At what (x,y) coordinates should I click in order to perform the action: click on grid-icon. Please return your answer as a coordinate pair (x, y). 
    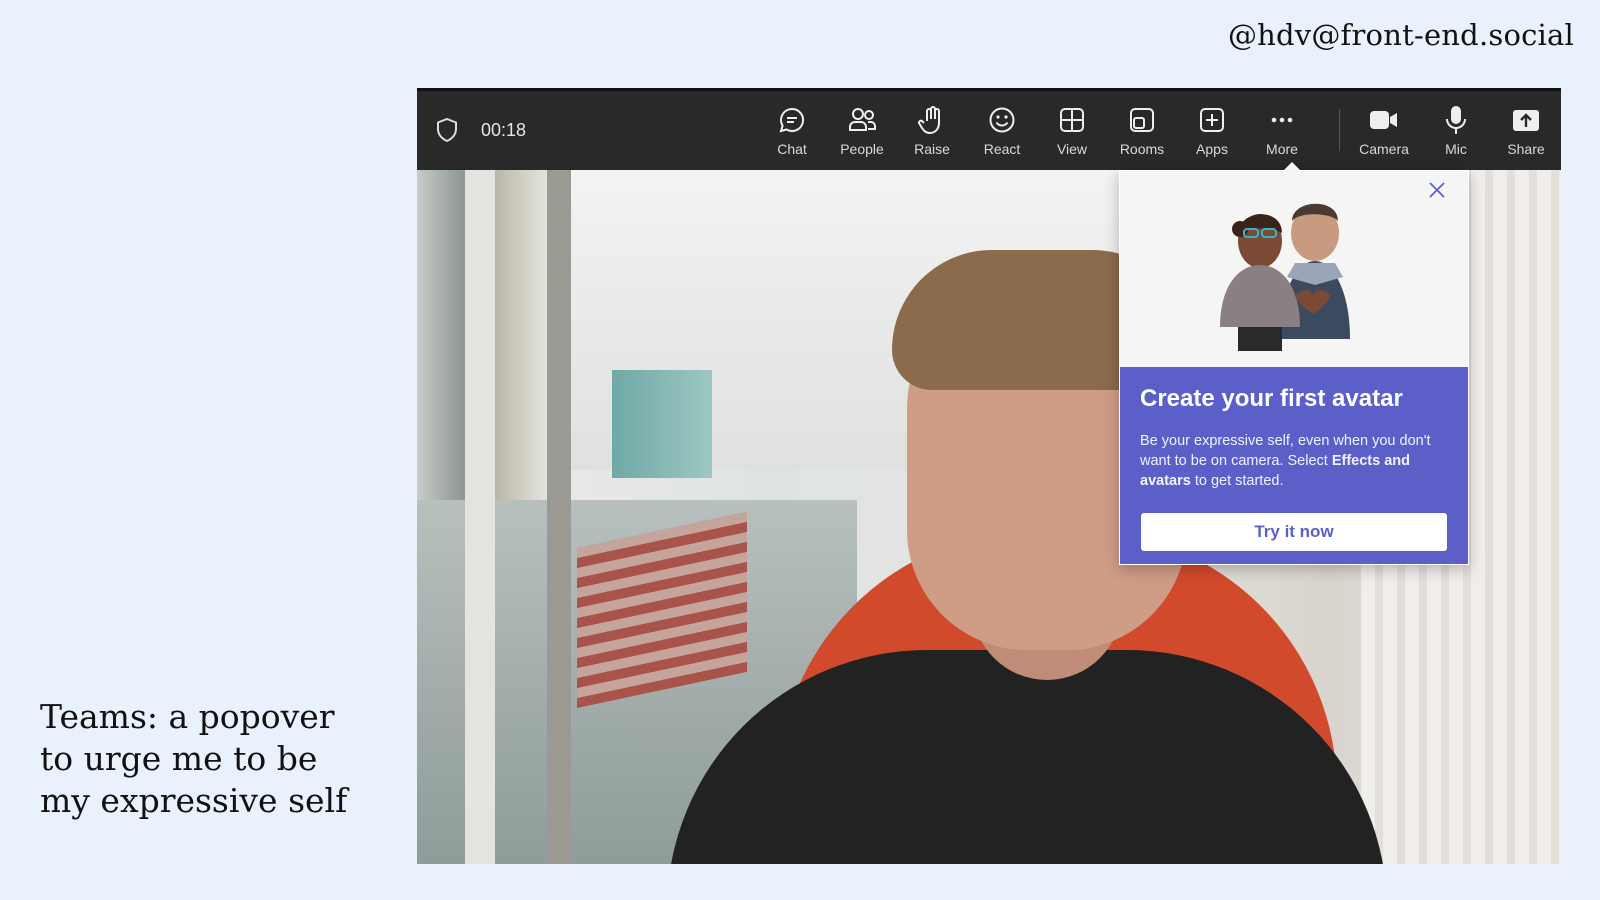
    Looking at the image, I should click on (1072, 120).